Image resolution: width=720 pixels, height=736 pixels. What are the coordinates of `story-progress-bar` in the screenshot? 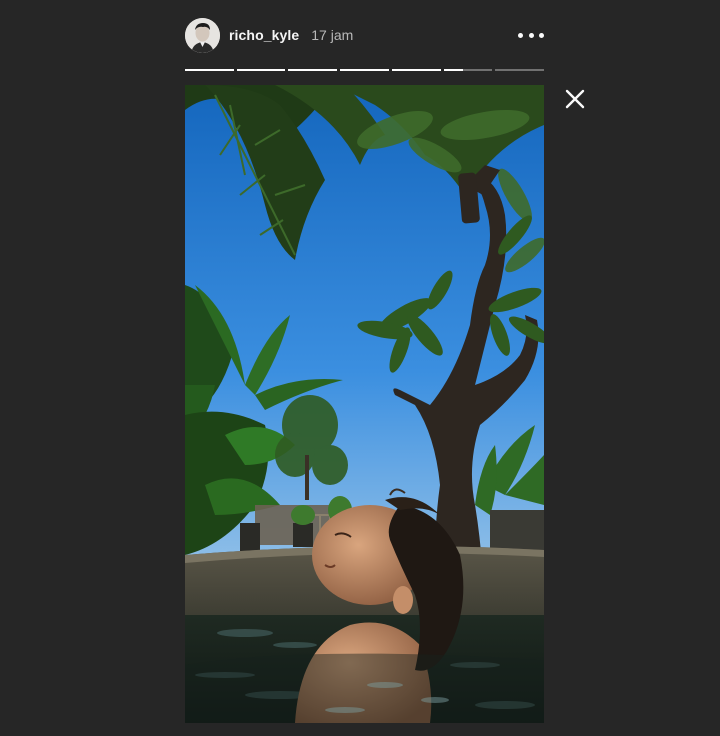 It's located at (365, 70).